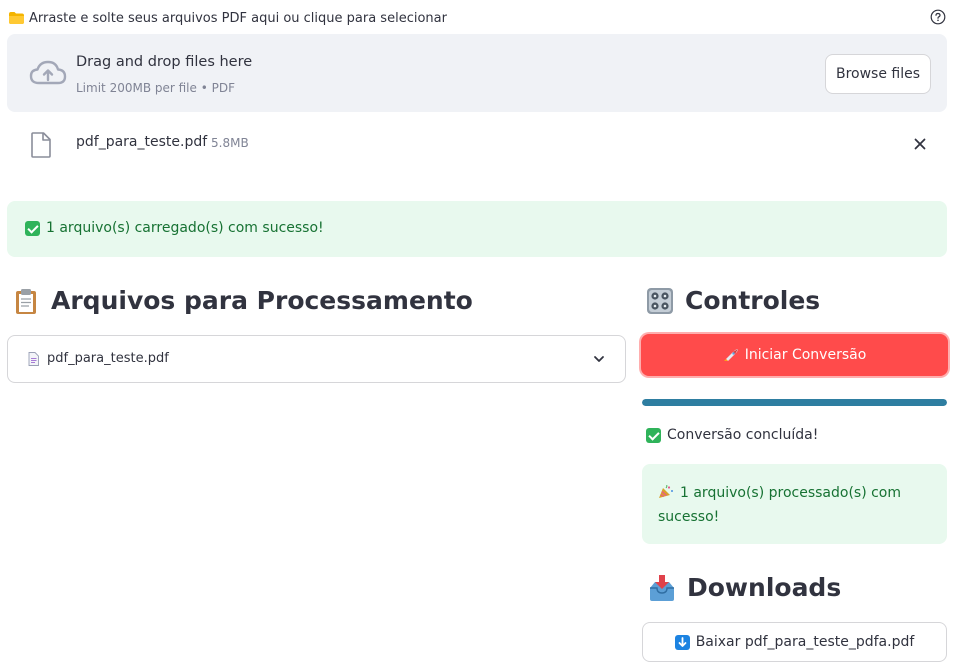 Image resolution: width=957 pixels, height=672 pixels. Describe the element at coordinates (26, 301) in the screenshot. I see `clipboard-icon` at that location.